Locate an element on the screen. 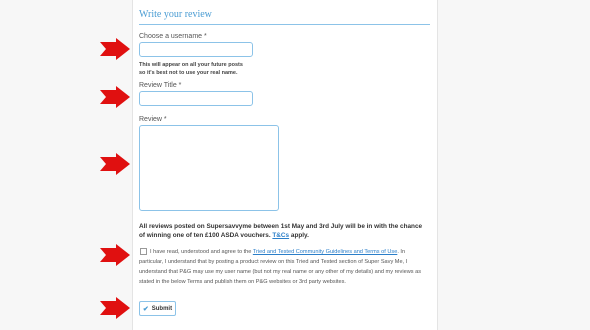 This screenshot has width=590, height=330. review-textarea is located at coordinates (209, 168).